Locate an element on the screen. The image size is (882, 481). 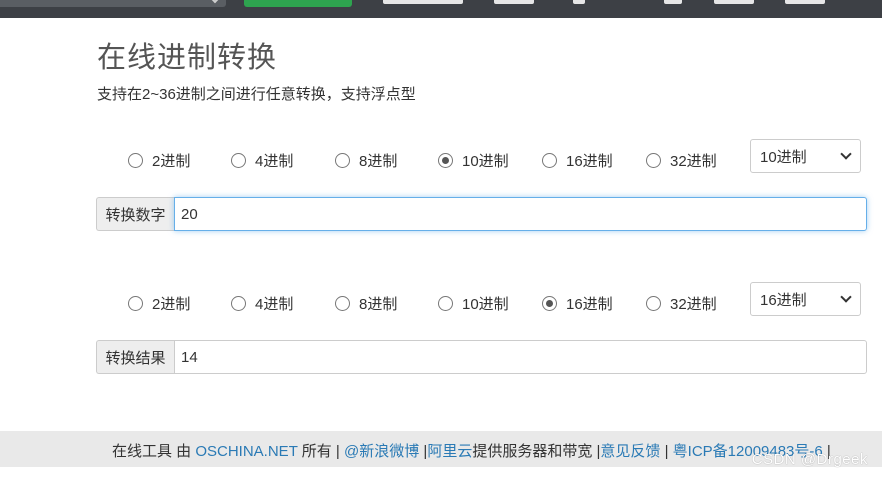
input-radio-8: 8进制 is located at coordinates (366, 160).